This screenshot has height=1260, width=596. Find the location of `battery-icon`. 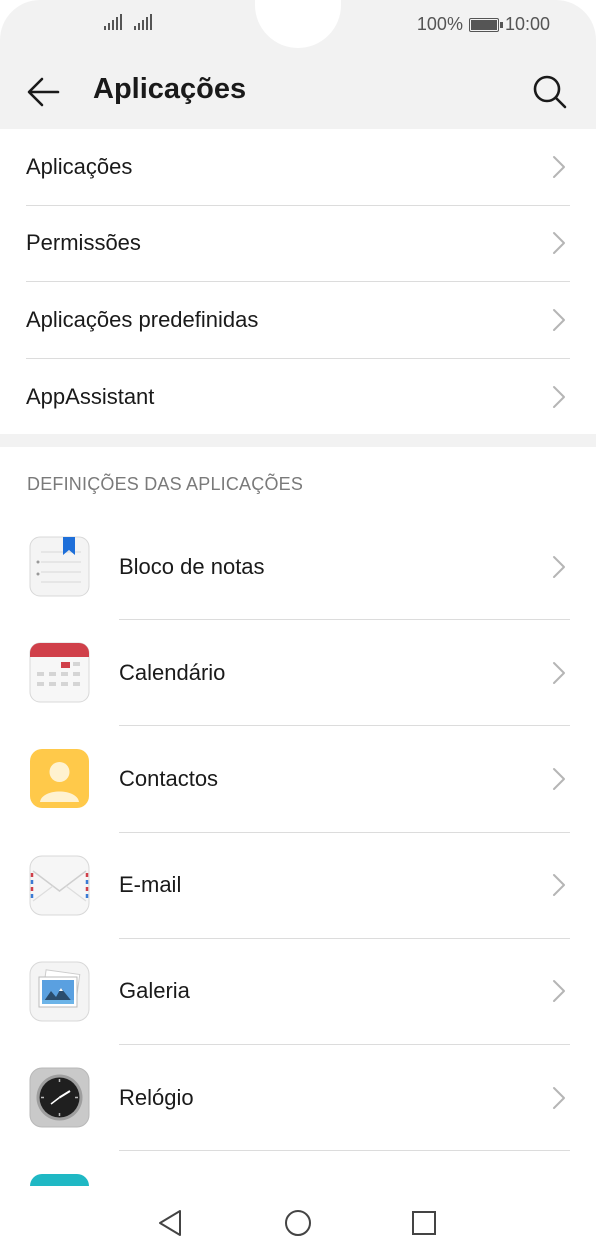

battery-icon is located at coordinates (485, 24).